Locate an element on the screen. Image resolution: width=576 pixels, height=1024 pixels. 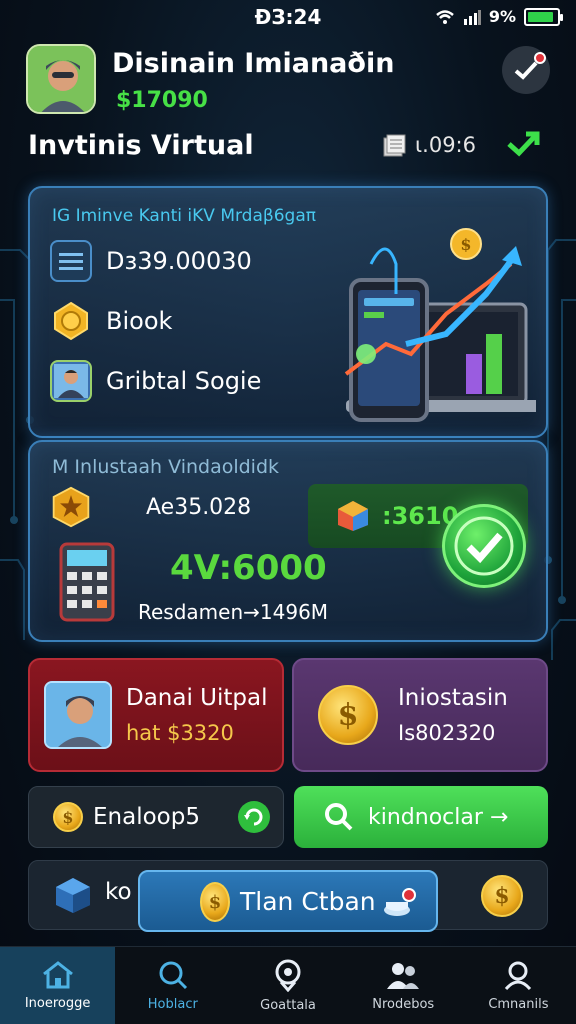
industry-detail-line: Resdamen→1496M is located at coordinates (233, 612).